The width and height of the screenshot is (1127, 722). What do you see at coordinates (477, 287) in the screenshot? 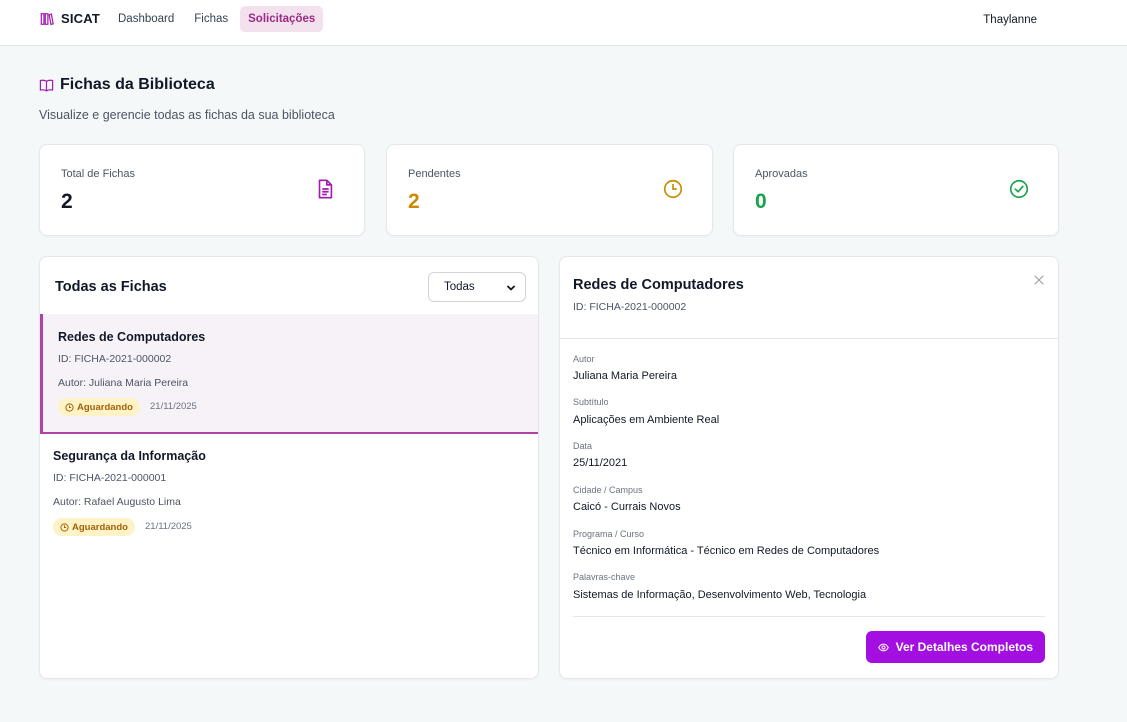
I see `status-filter-select: Todas` at bounding box center [477, 287].